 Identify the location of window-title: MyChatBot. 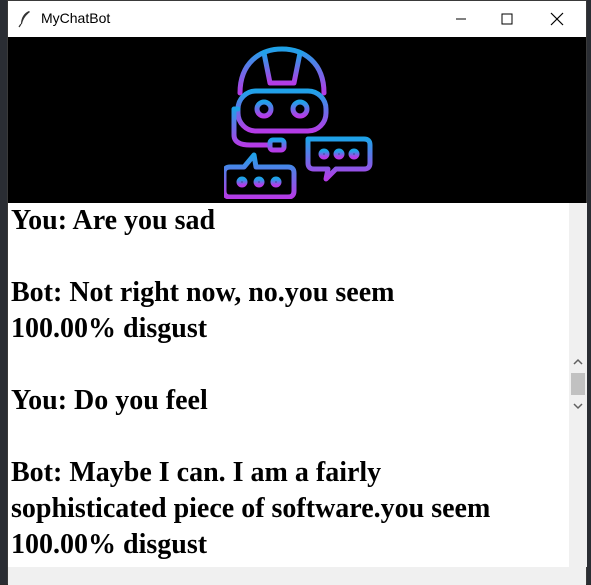
(76, 18).